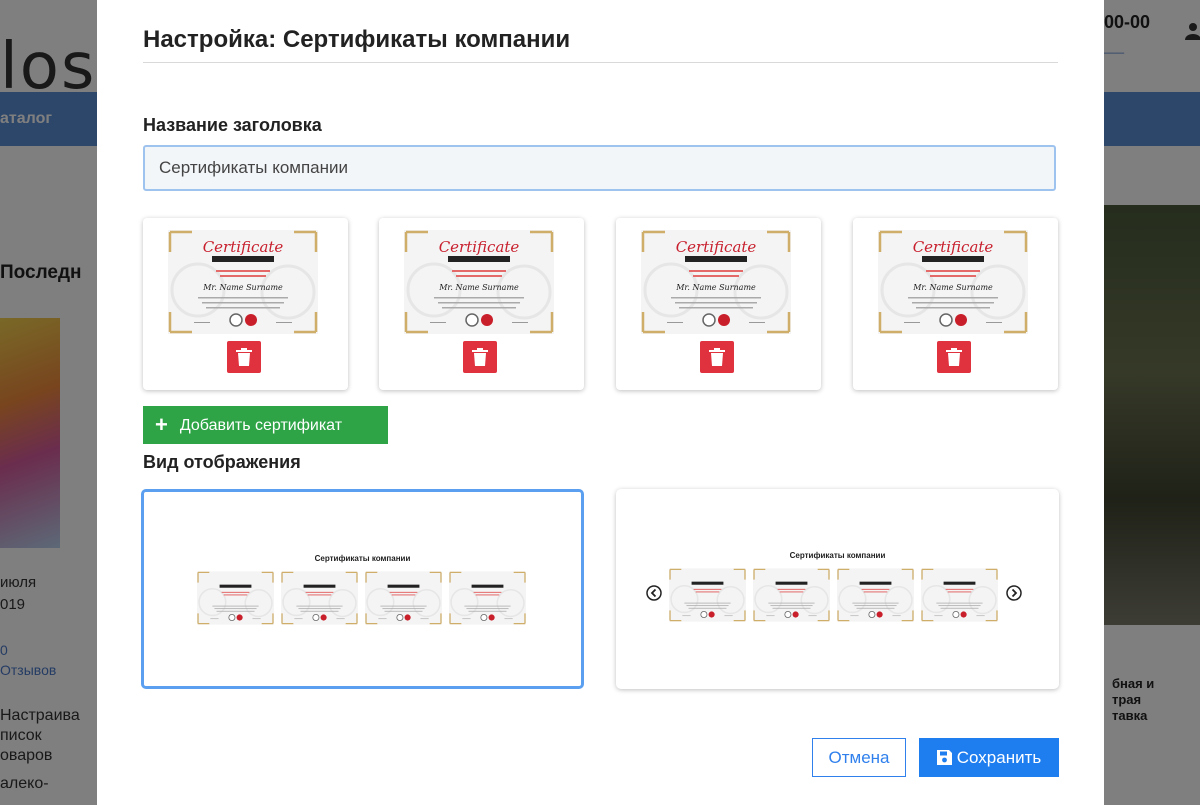  What do you see at coordinates (944, 757) in the screenshot?
I see `floppy-disk-icon` at bounding box center [944, 757].